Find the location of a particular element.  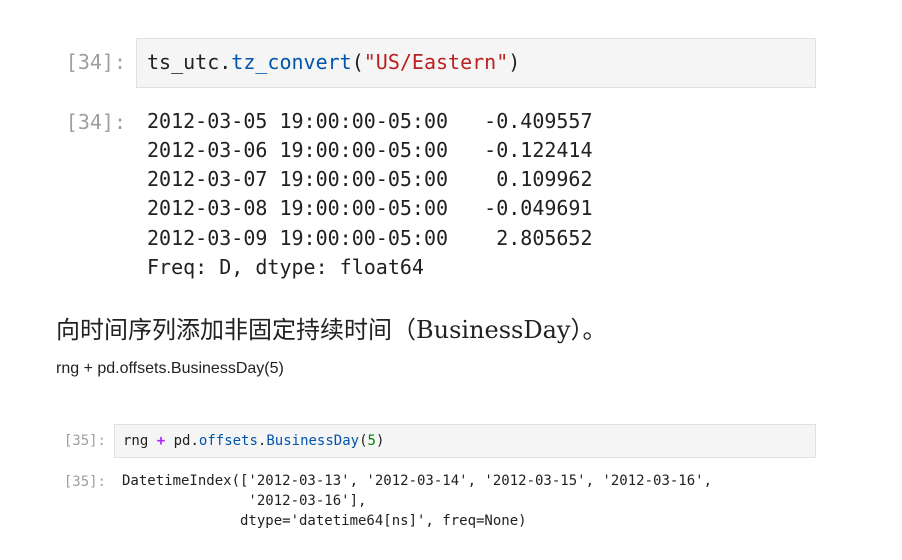

output-line: 2012-03-06 19:00:00-05:00 -0.122414 is located at coordinates (370, 150).